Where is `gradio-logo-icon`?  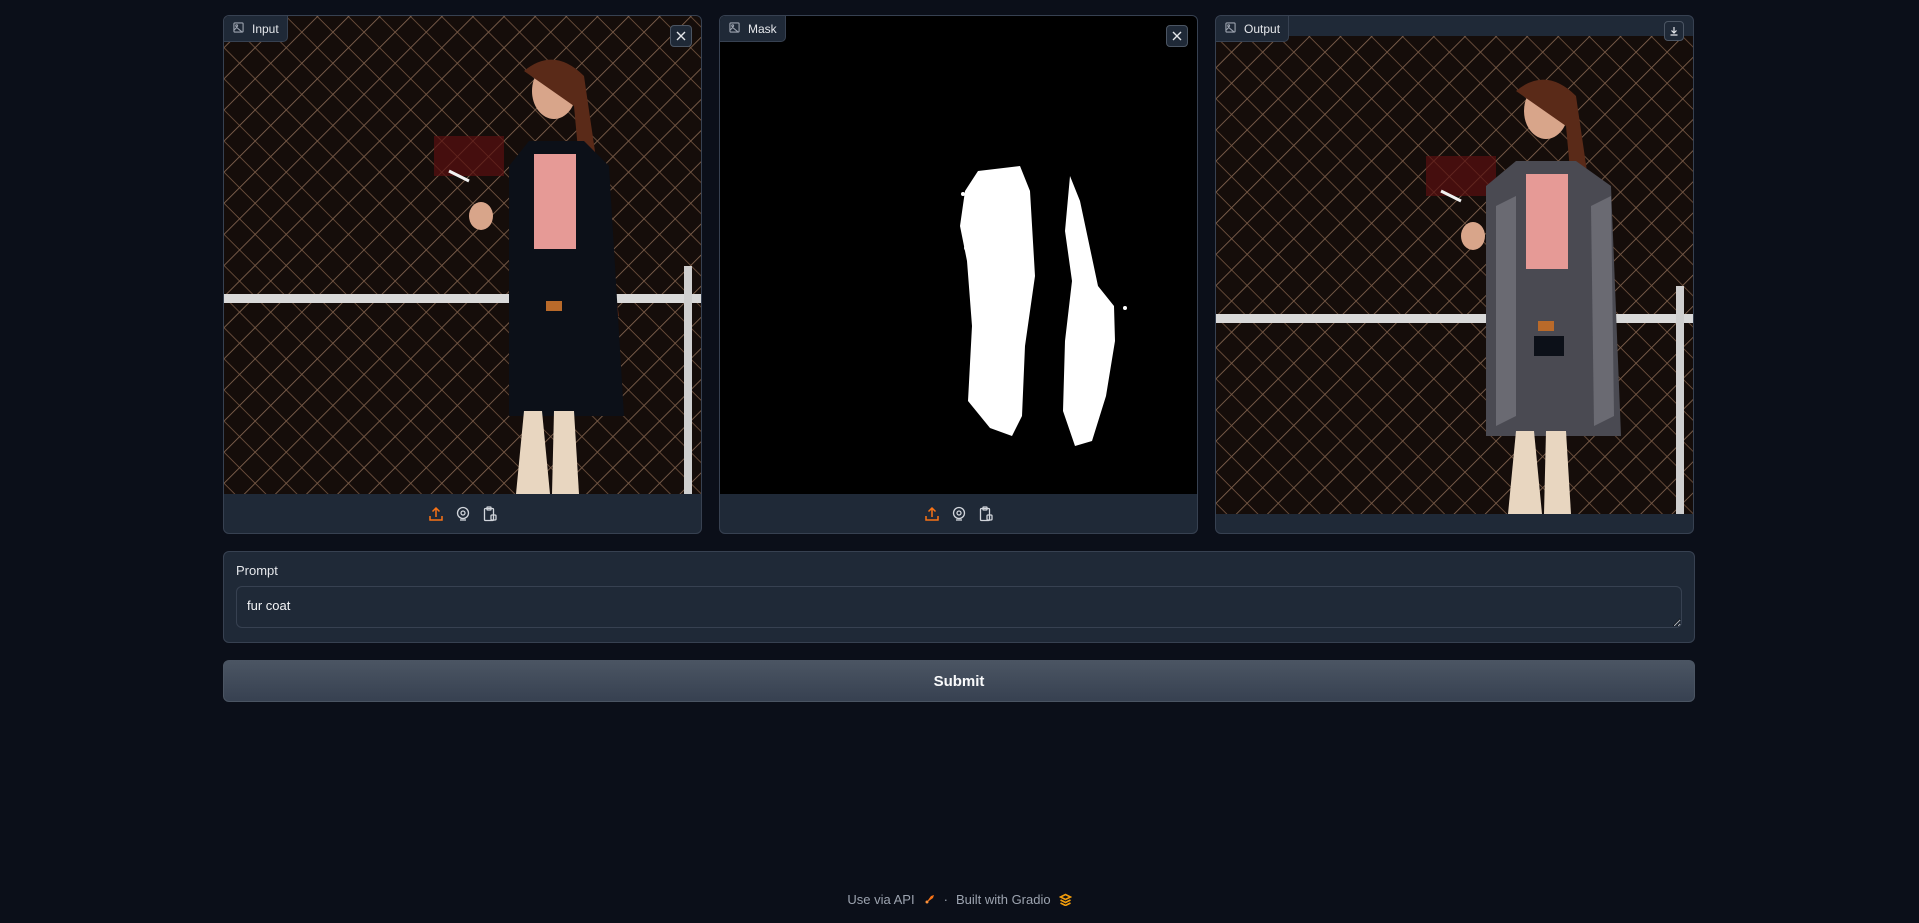
gradio-logo-icon is located at coordinates (1065, 899).